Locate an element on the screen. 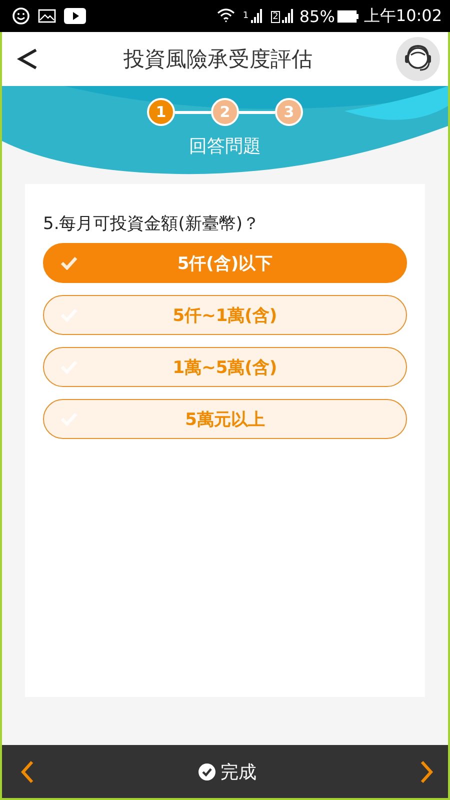  chevron-right-icon is located at coordinates (427, 772).